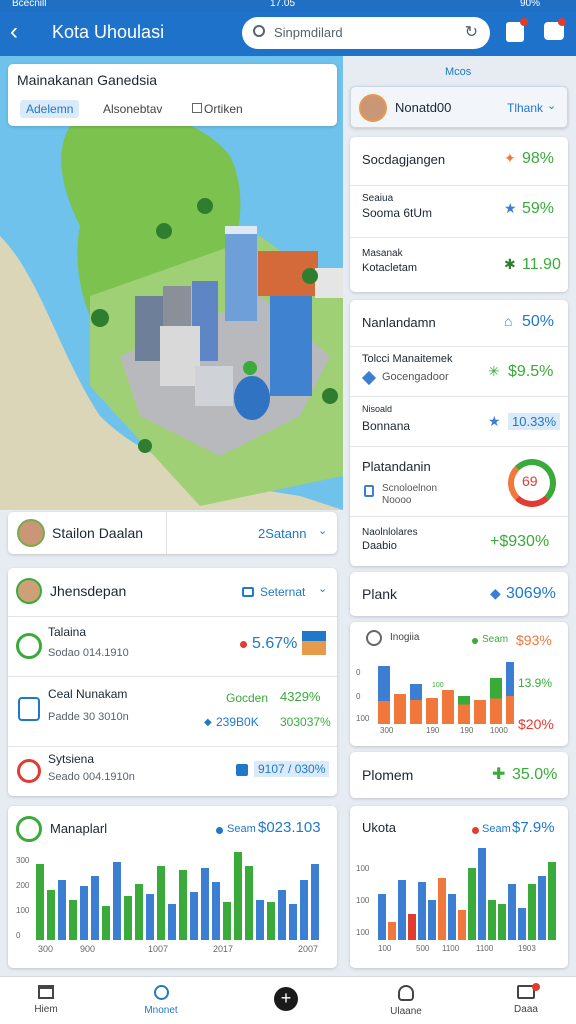  What do you see at coordinates (459, 371) in the screenshot?
I see `stat-row: Tolcci Manaitemek Gocengadoor ✳ $9.5%` at bounding box center [459, 371].